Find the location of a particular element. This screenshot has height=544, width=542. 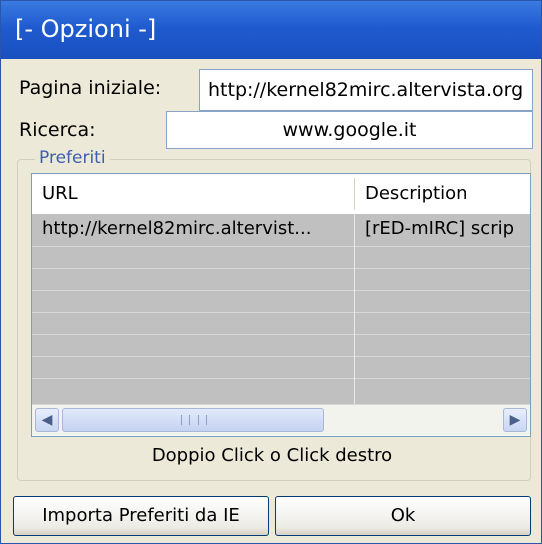

column-divider-line is located at coordinates (354, 309).